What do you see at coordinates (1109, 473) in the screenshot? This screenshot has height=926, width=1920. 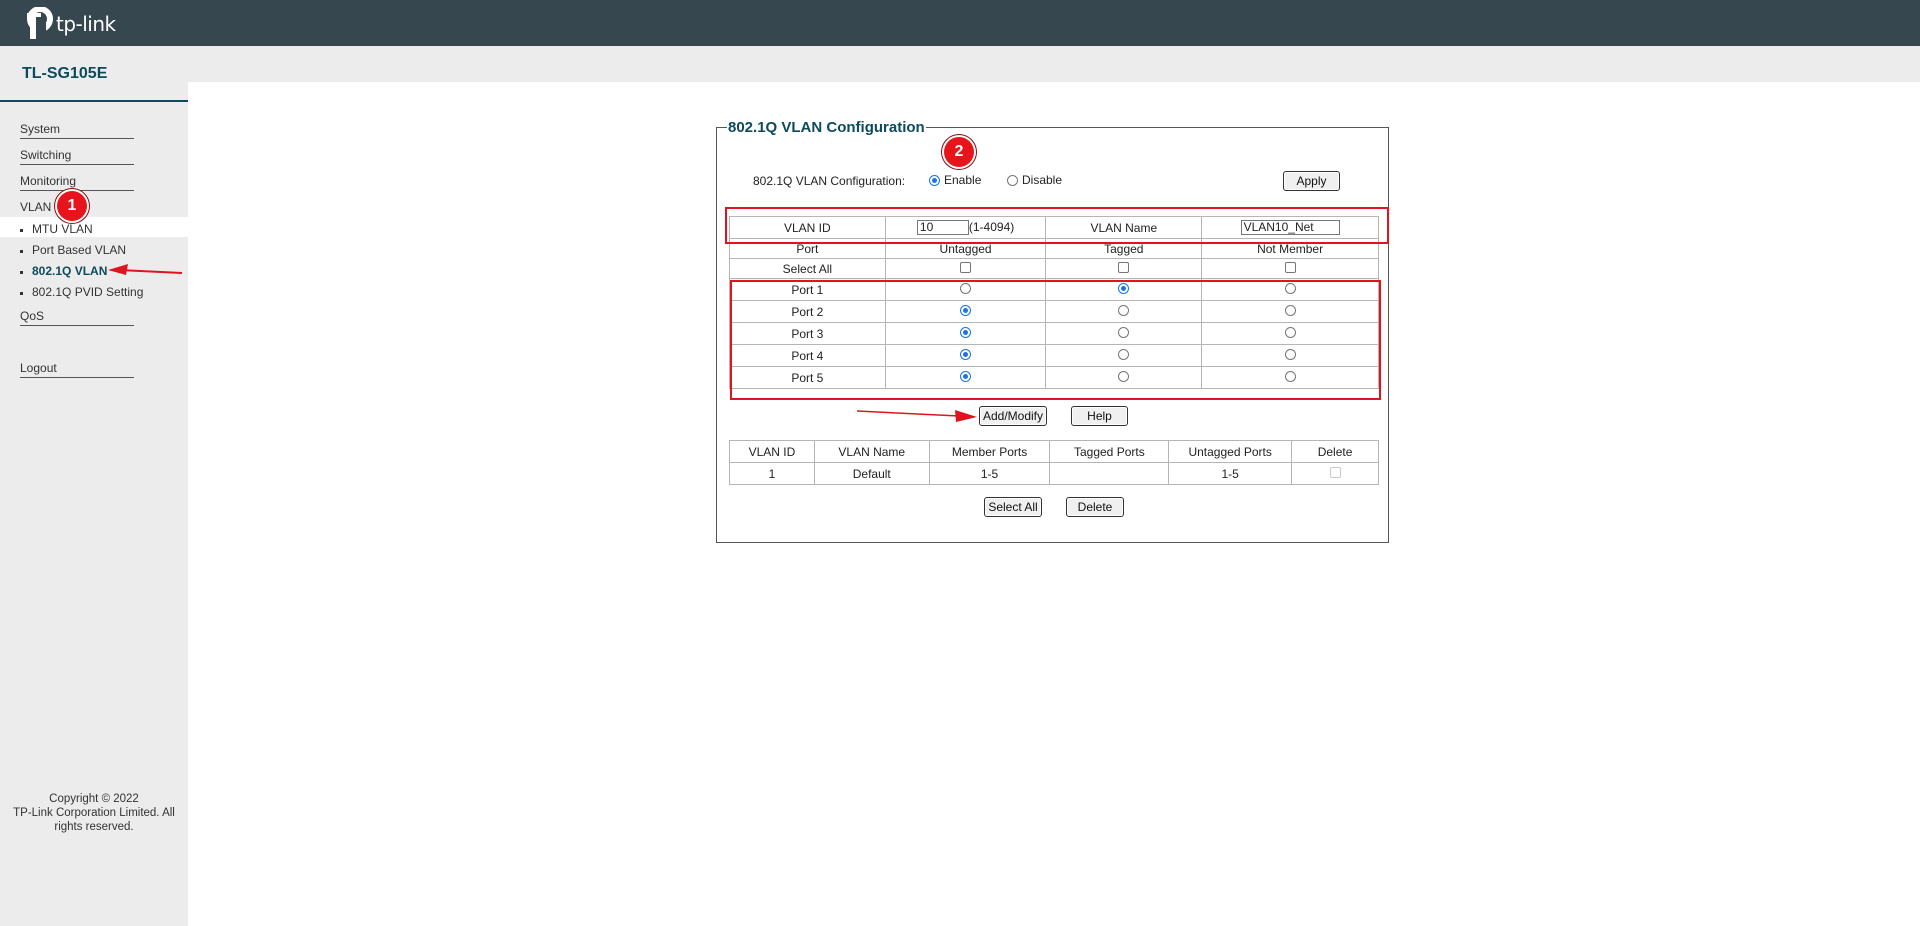 I see `cell-tagged-ports` at bounding box center [1109, 473].